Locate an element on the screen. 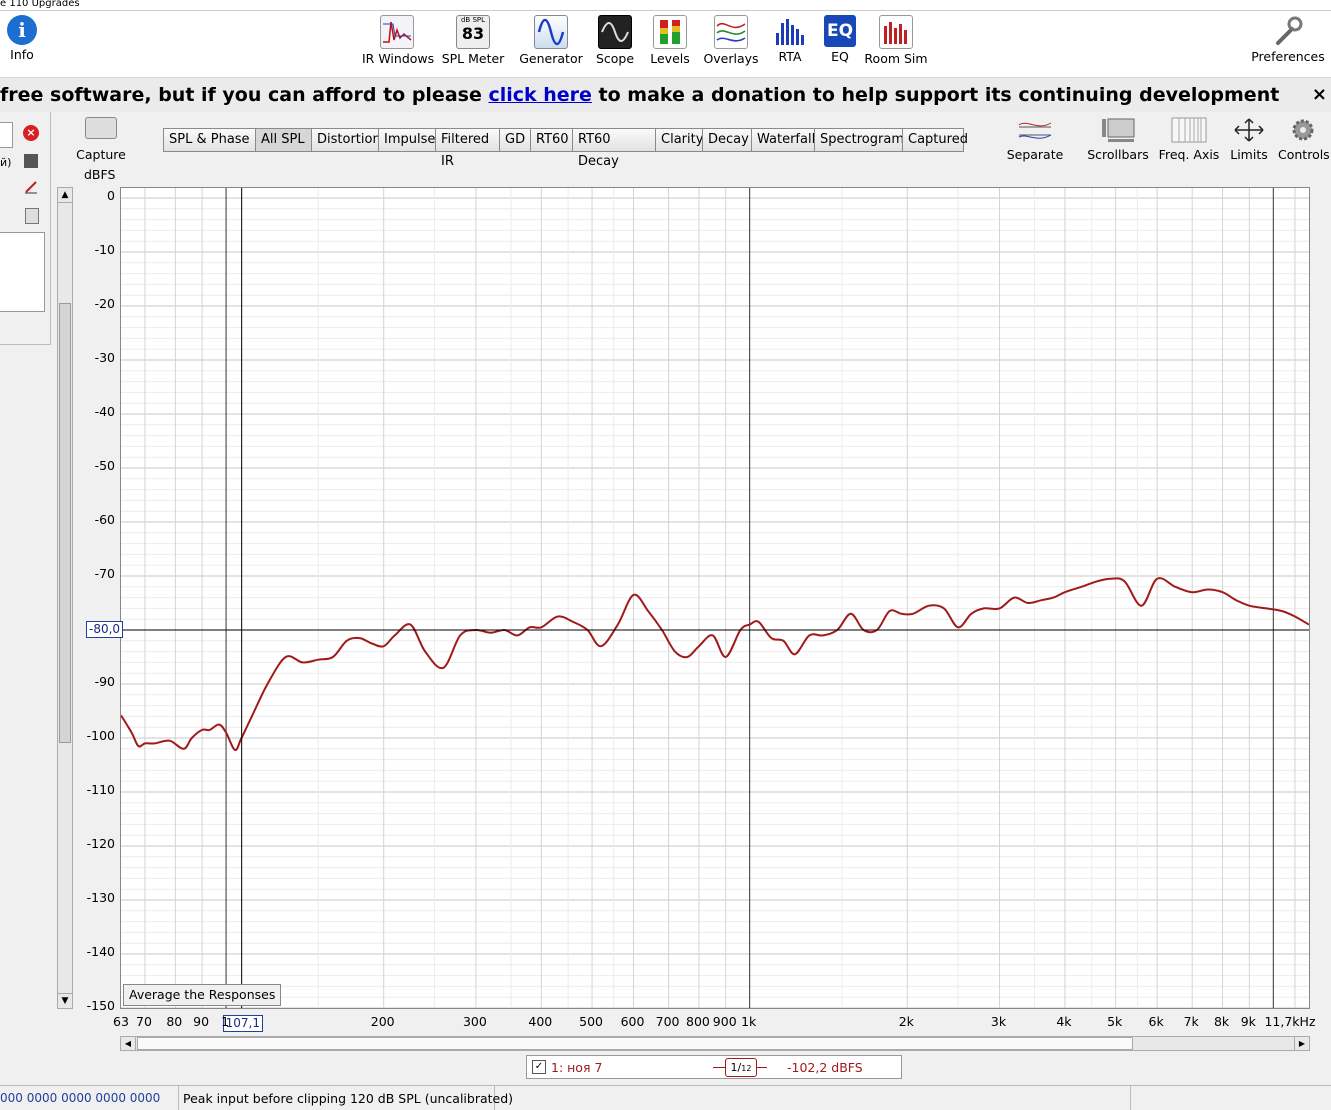  measurement-panel: × й) is located at coordinates (25, 228).